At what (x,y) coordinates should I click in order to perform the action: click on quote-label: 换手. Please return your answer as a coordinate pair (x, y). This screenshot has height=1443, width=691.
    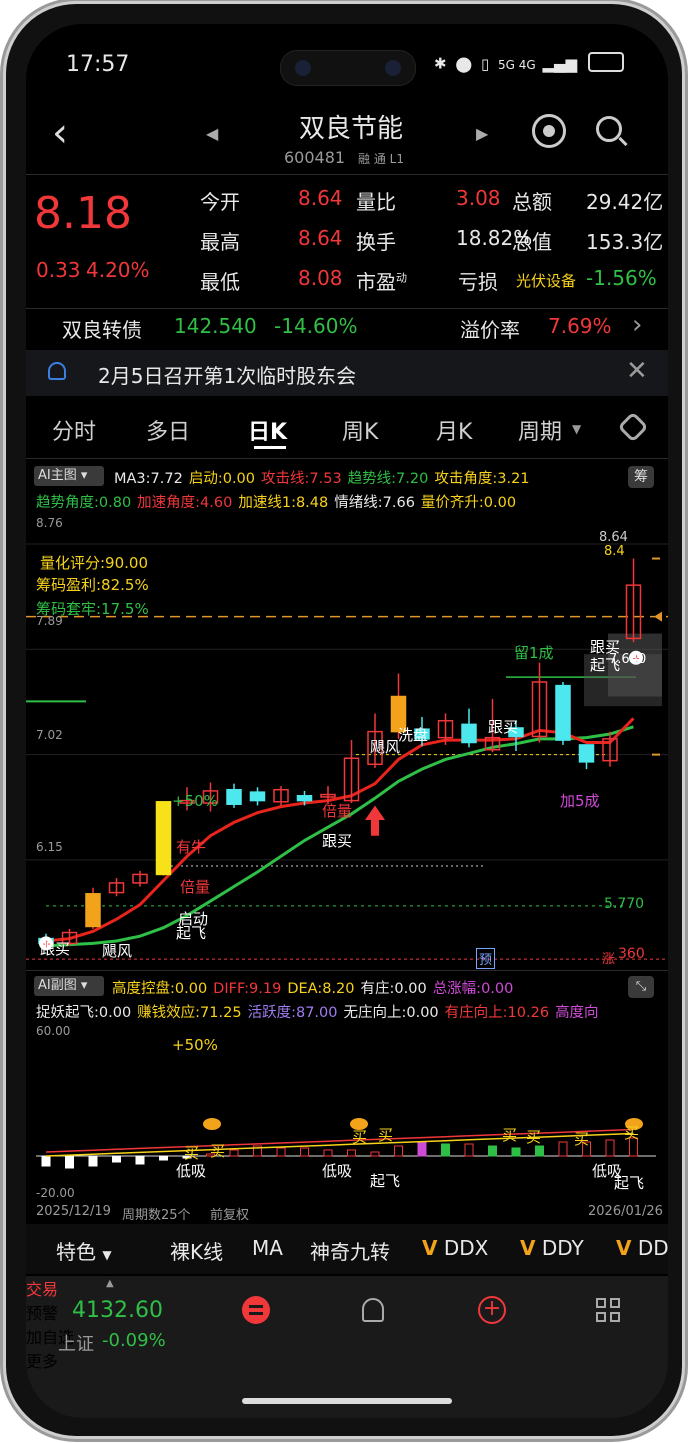
    Looking at the image, I should click on (376, 242).